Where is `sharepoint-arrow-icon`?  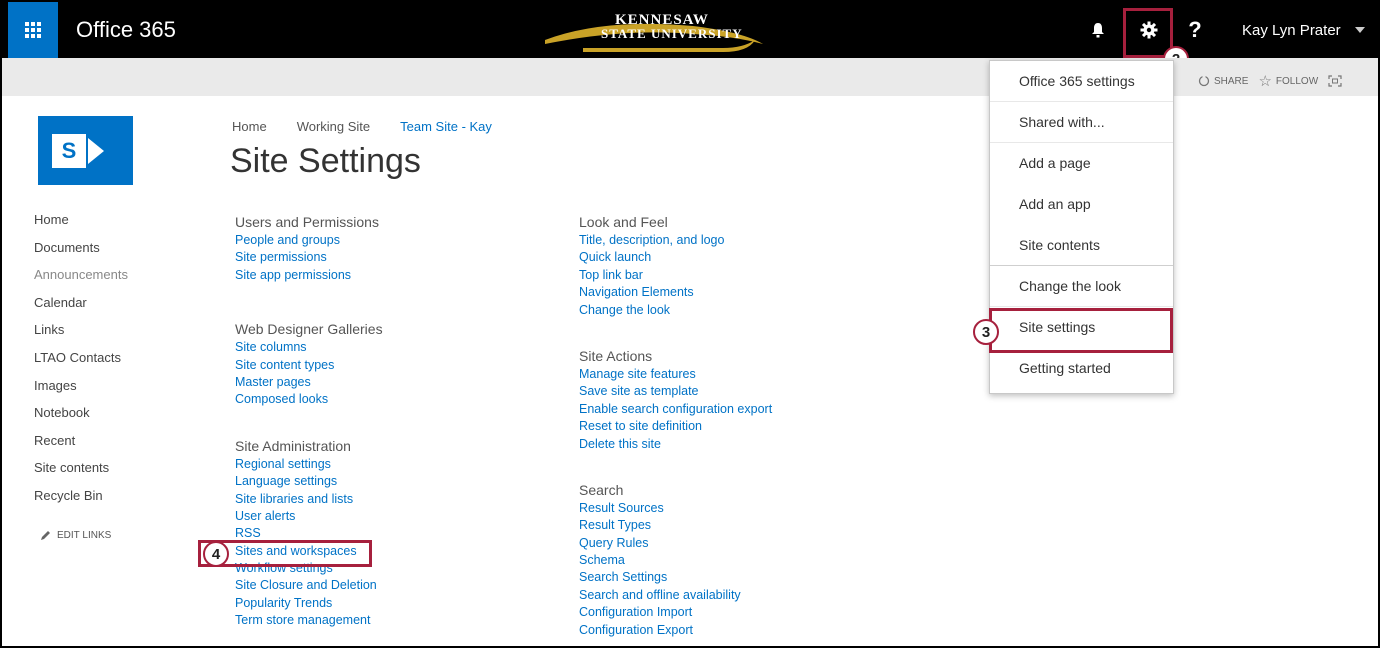 sharepoint-arrow-icon is located at coordinates (96, 151).